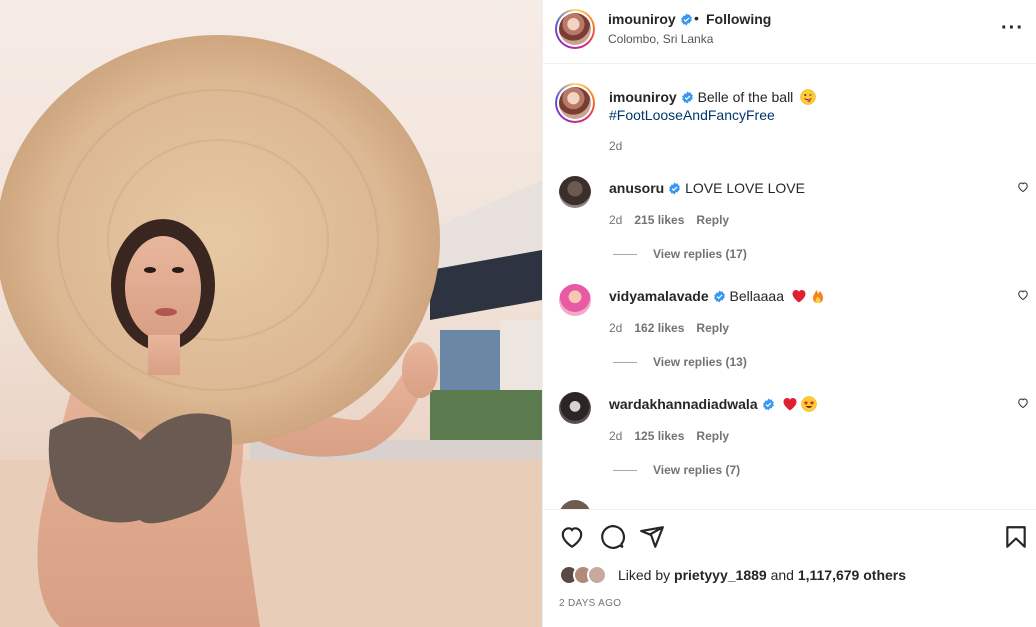  I want to click on caption-age: 2d, so click(616, 146).